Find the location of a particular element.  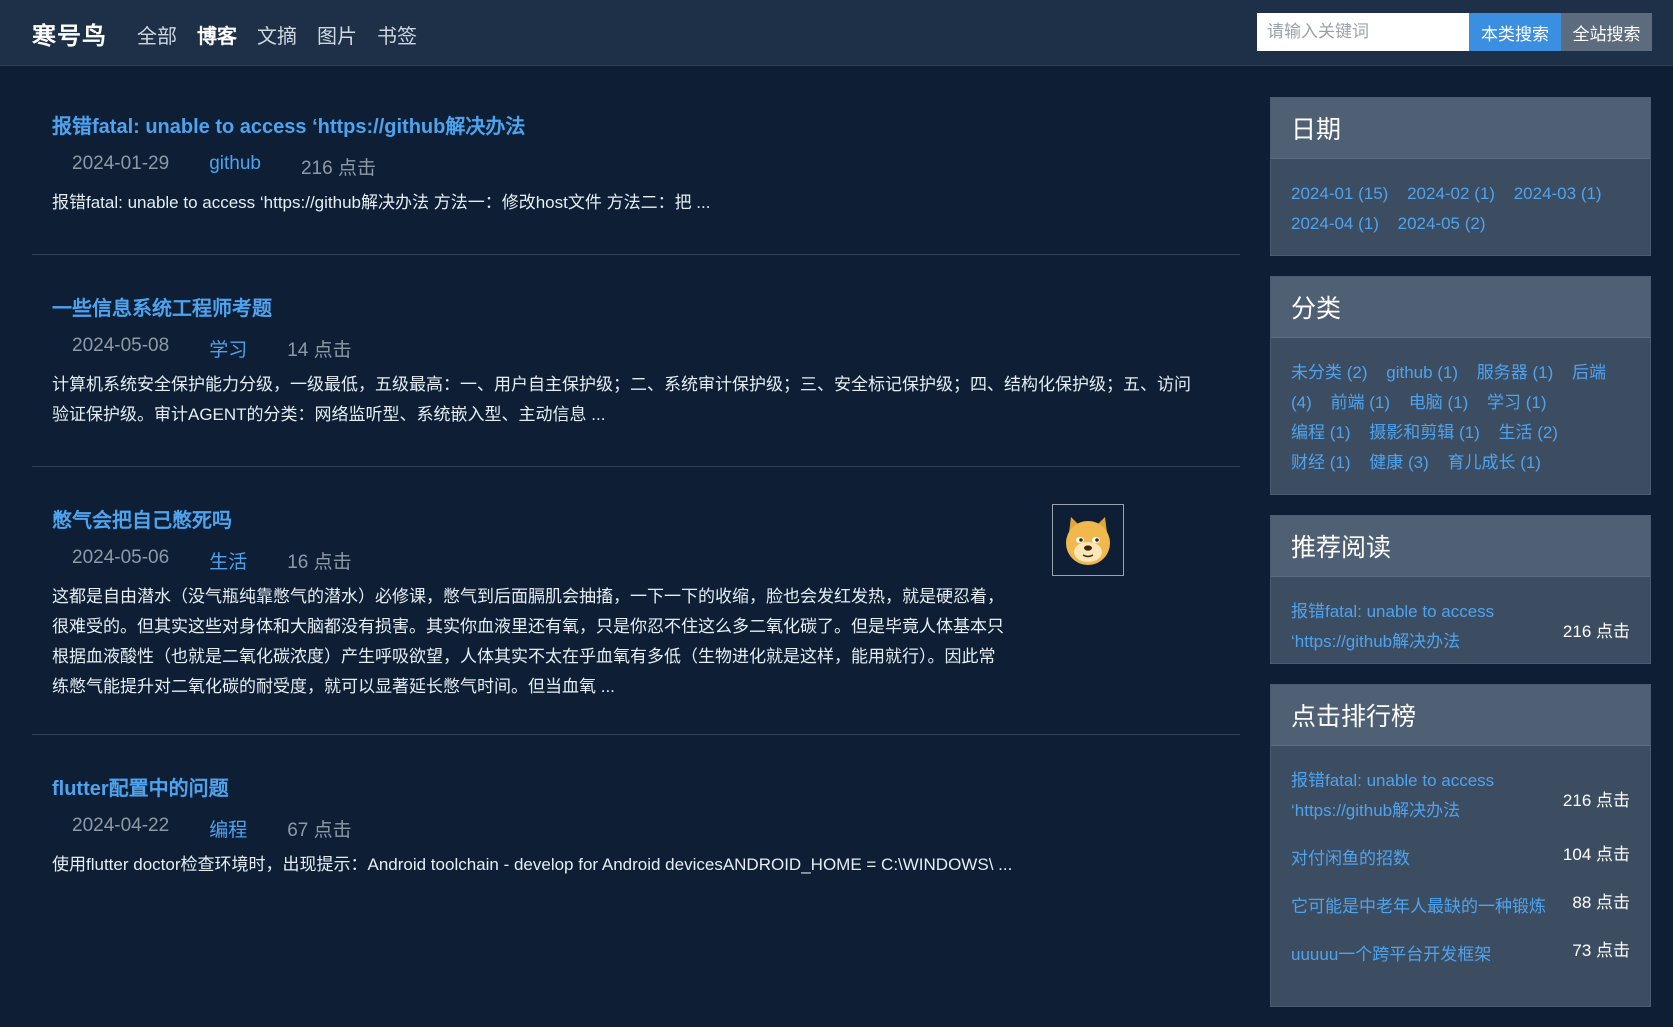

post-title: 憋气会把自己憋死吗 is located at coordinates (142, 518).